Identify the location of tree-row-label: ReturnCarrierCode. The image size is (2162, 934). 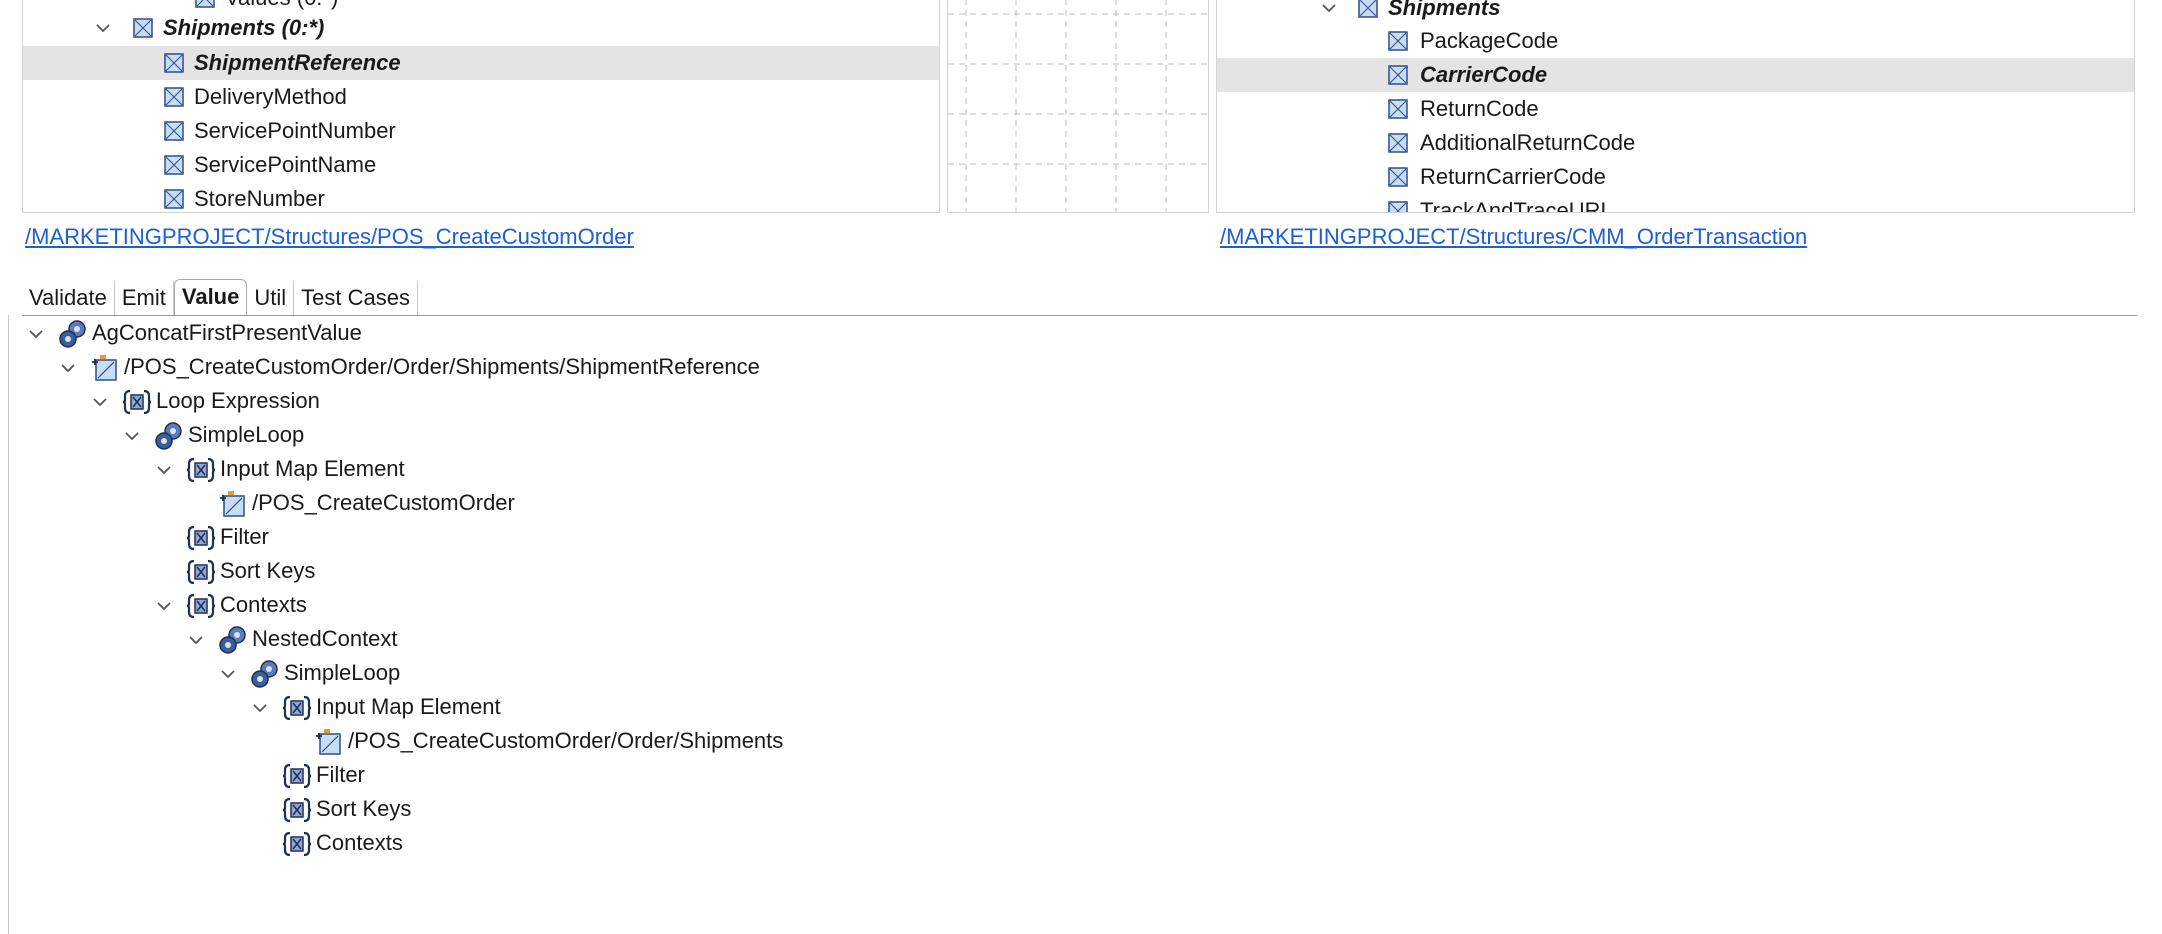
(1513, 176).